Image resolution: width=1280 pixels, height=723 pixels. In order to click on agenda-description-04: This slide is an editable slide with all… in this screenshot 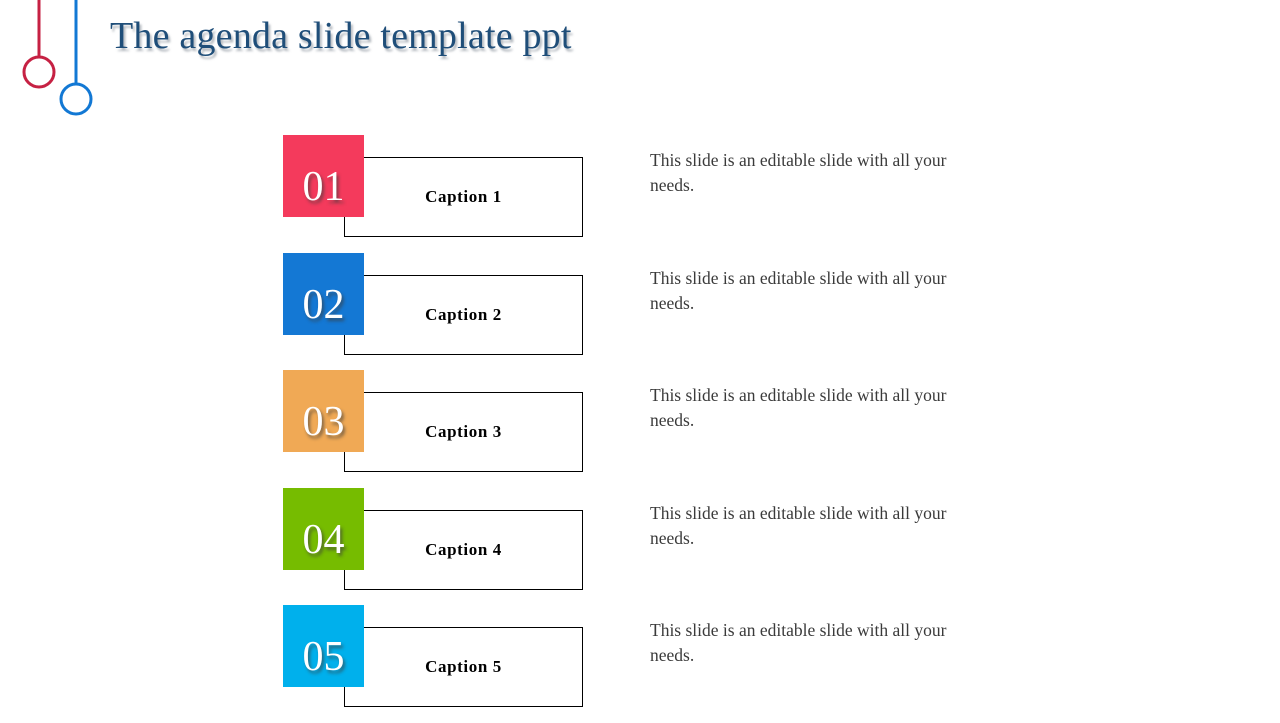, I will do `click(798, 525)`.